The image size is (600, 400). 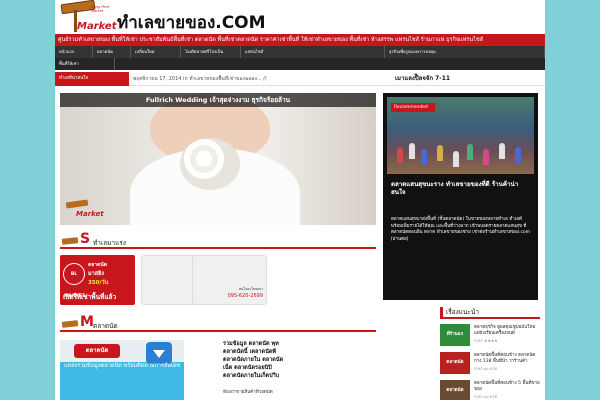 I want to click on banner-pill: ตลาดนัด, so click(x=97, y=351).